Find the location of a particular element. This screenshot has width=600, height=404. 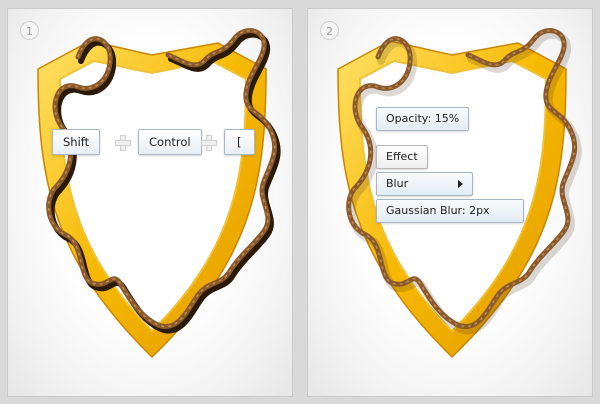

gaussian-blur-menu-item: Gaussian Blur: 2px is located at coordinates (450, 211).